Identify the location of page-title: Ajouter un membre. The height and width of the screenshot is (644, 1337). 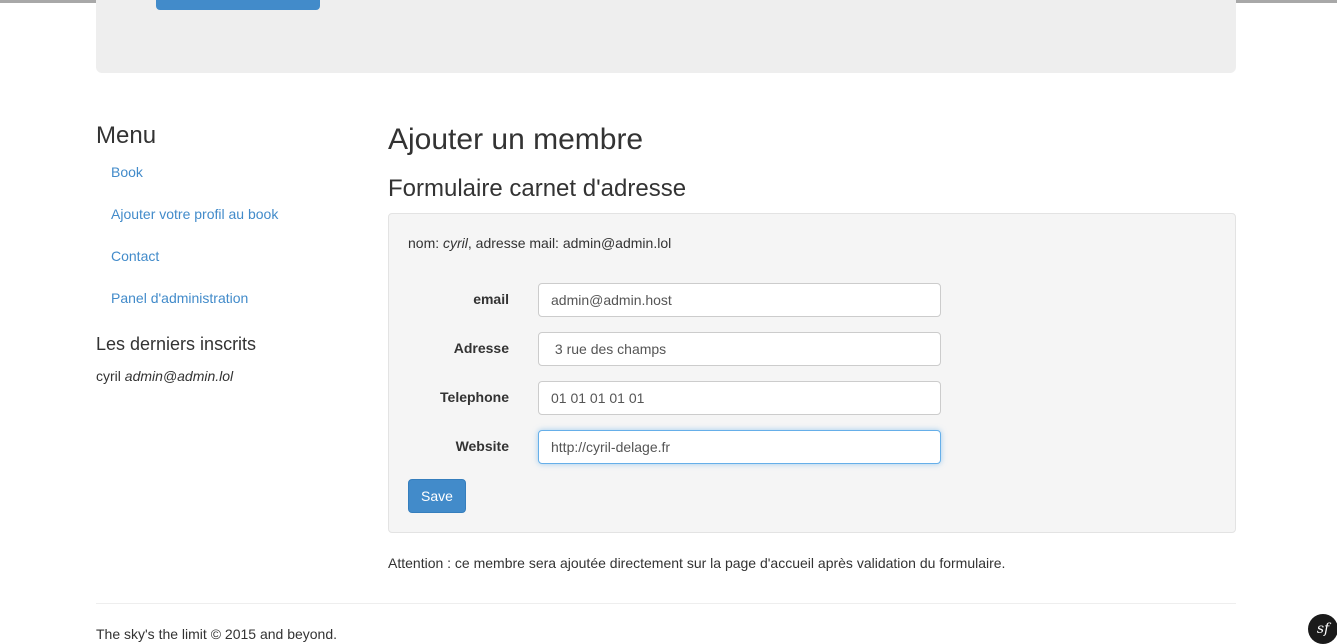
(516, 139).